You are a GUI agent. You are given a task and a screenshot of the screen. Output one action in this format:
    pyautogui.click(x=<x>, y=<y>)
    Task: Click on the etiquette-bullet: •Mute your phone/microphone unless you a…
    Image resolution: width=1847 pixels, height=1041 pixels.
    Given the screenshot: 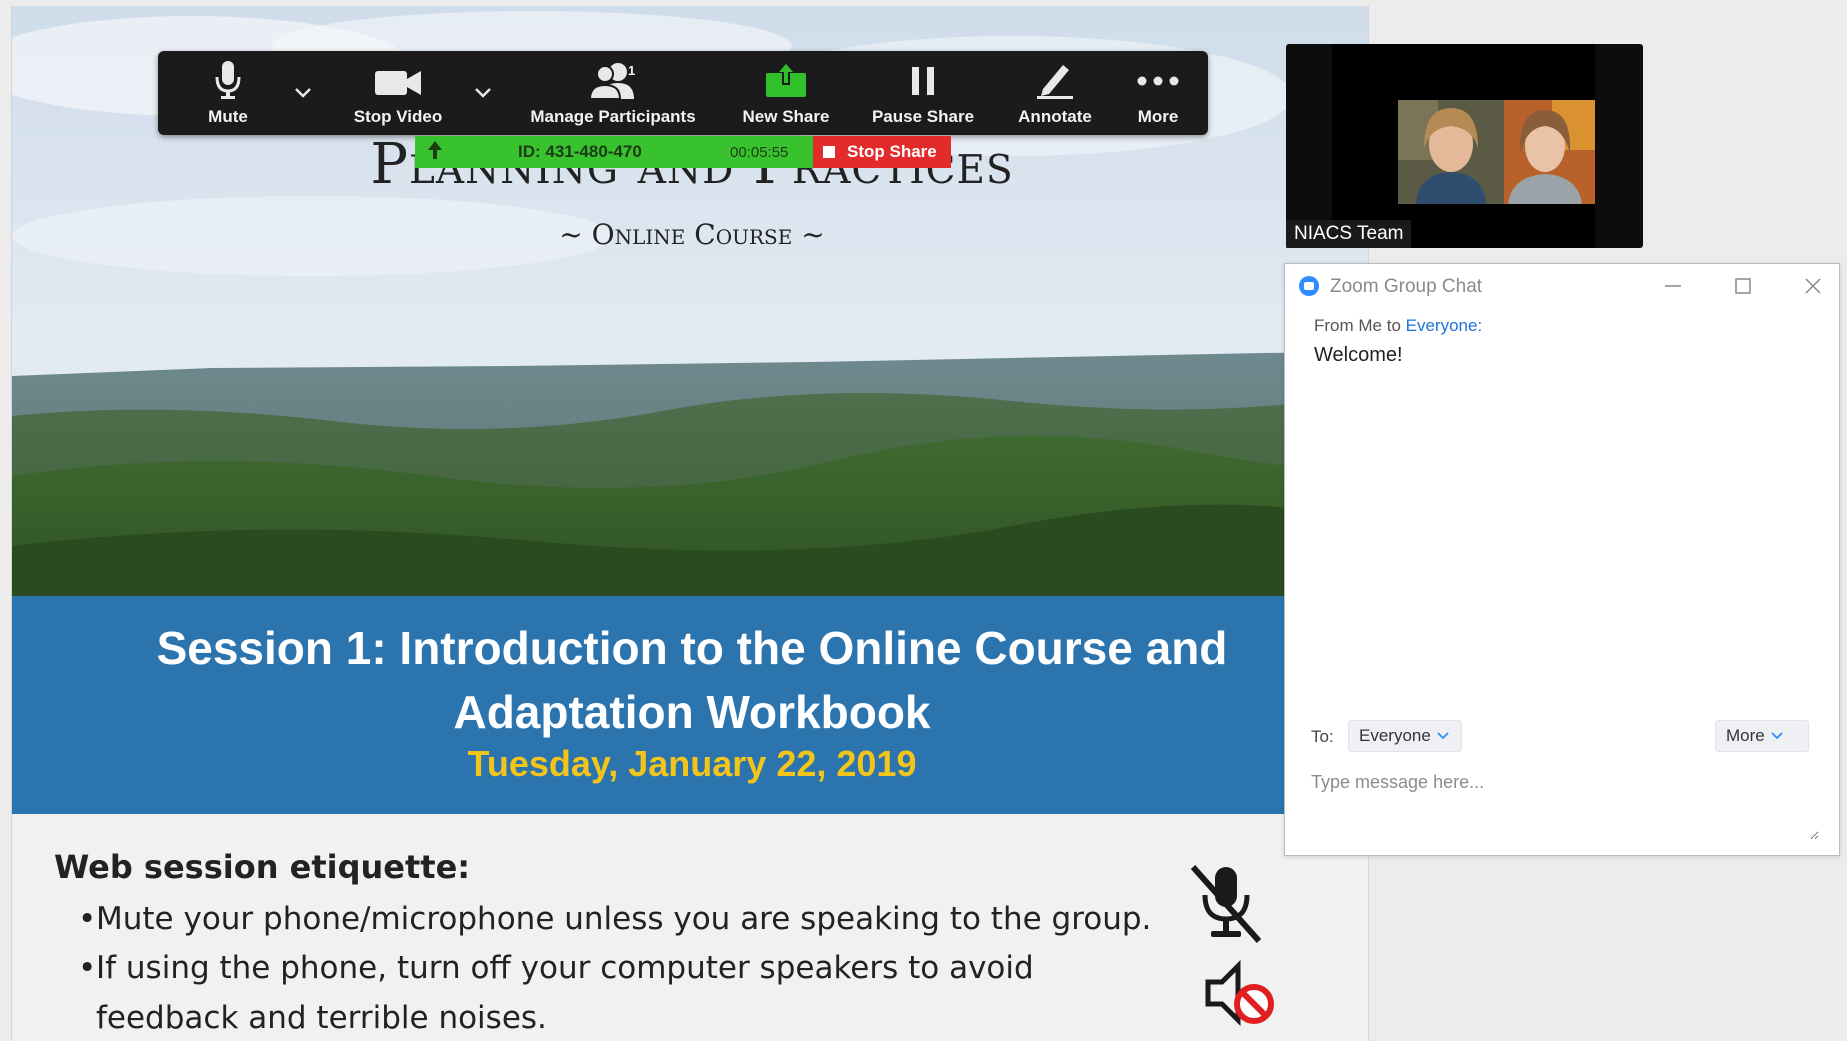 What is the action you would take?
    pyautogui.click(x=628, y=919)
    